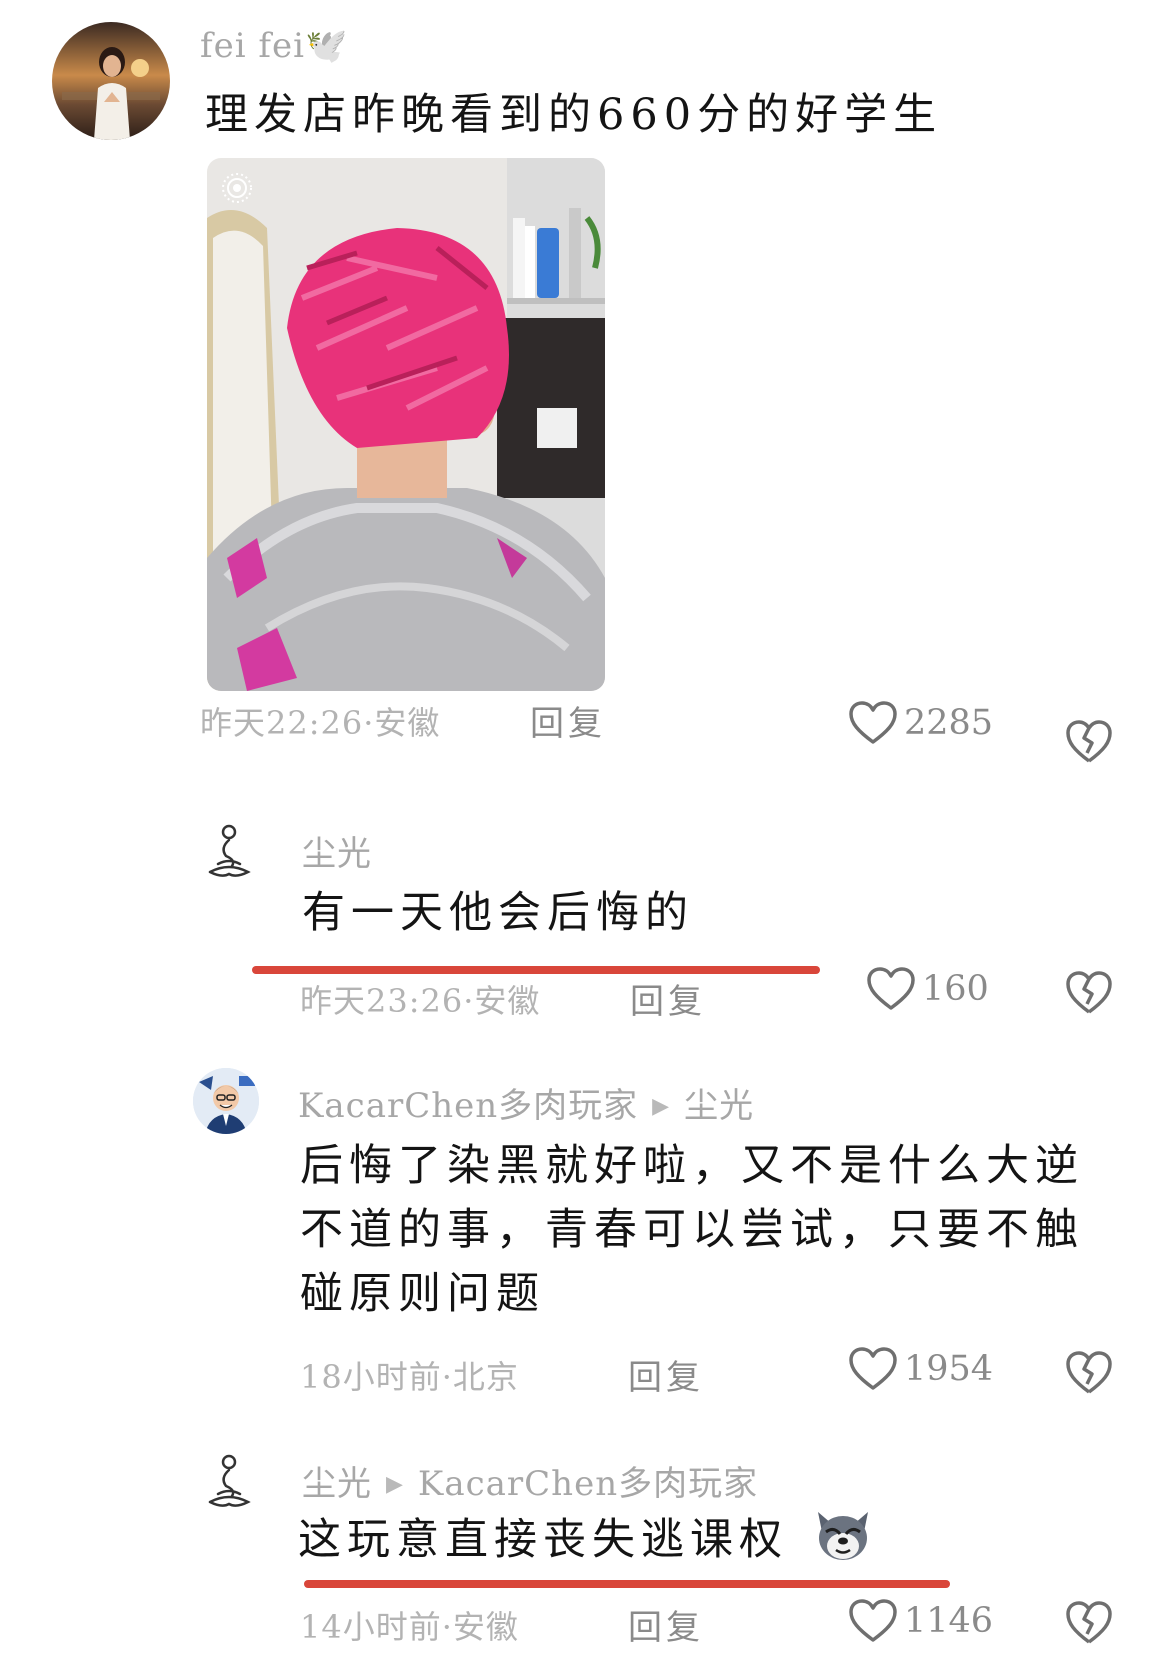  I want to click on dog-face-emoji, so click(842, 1536).